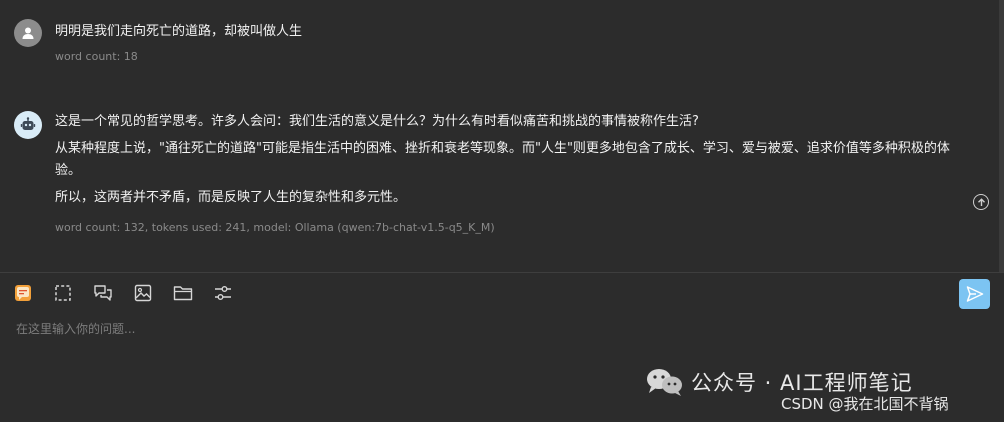  I want to click on settings-sliders-icon, so click(223, 293).